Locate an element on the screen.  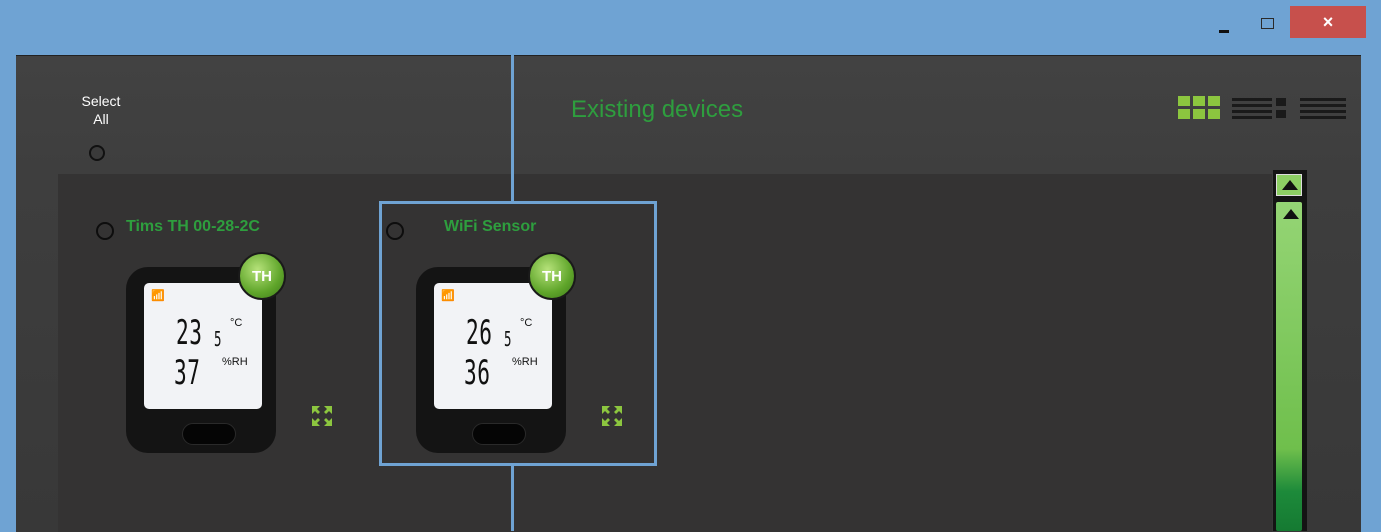
highlight-box is located at coordinates (518, 333).